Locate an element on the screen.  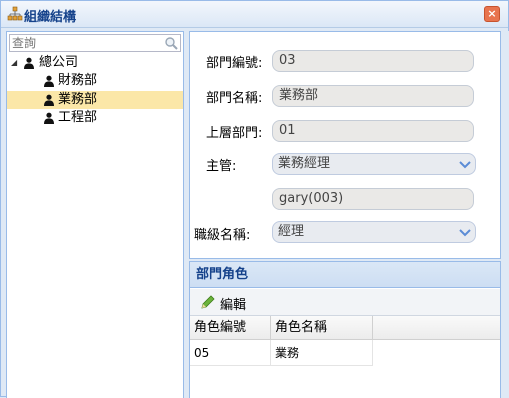
close-button: × is located at coordinates (492, 14).